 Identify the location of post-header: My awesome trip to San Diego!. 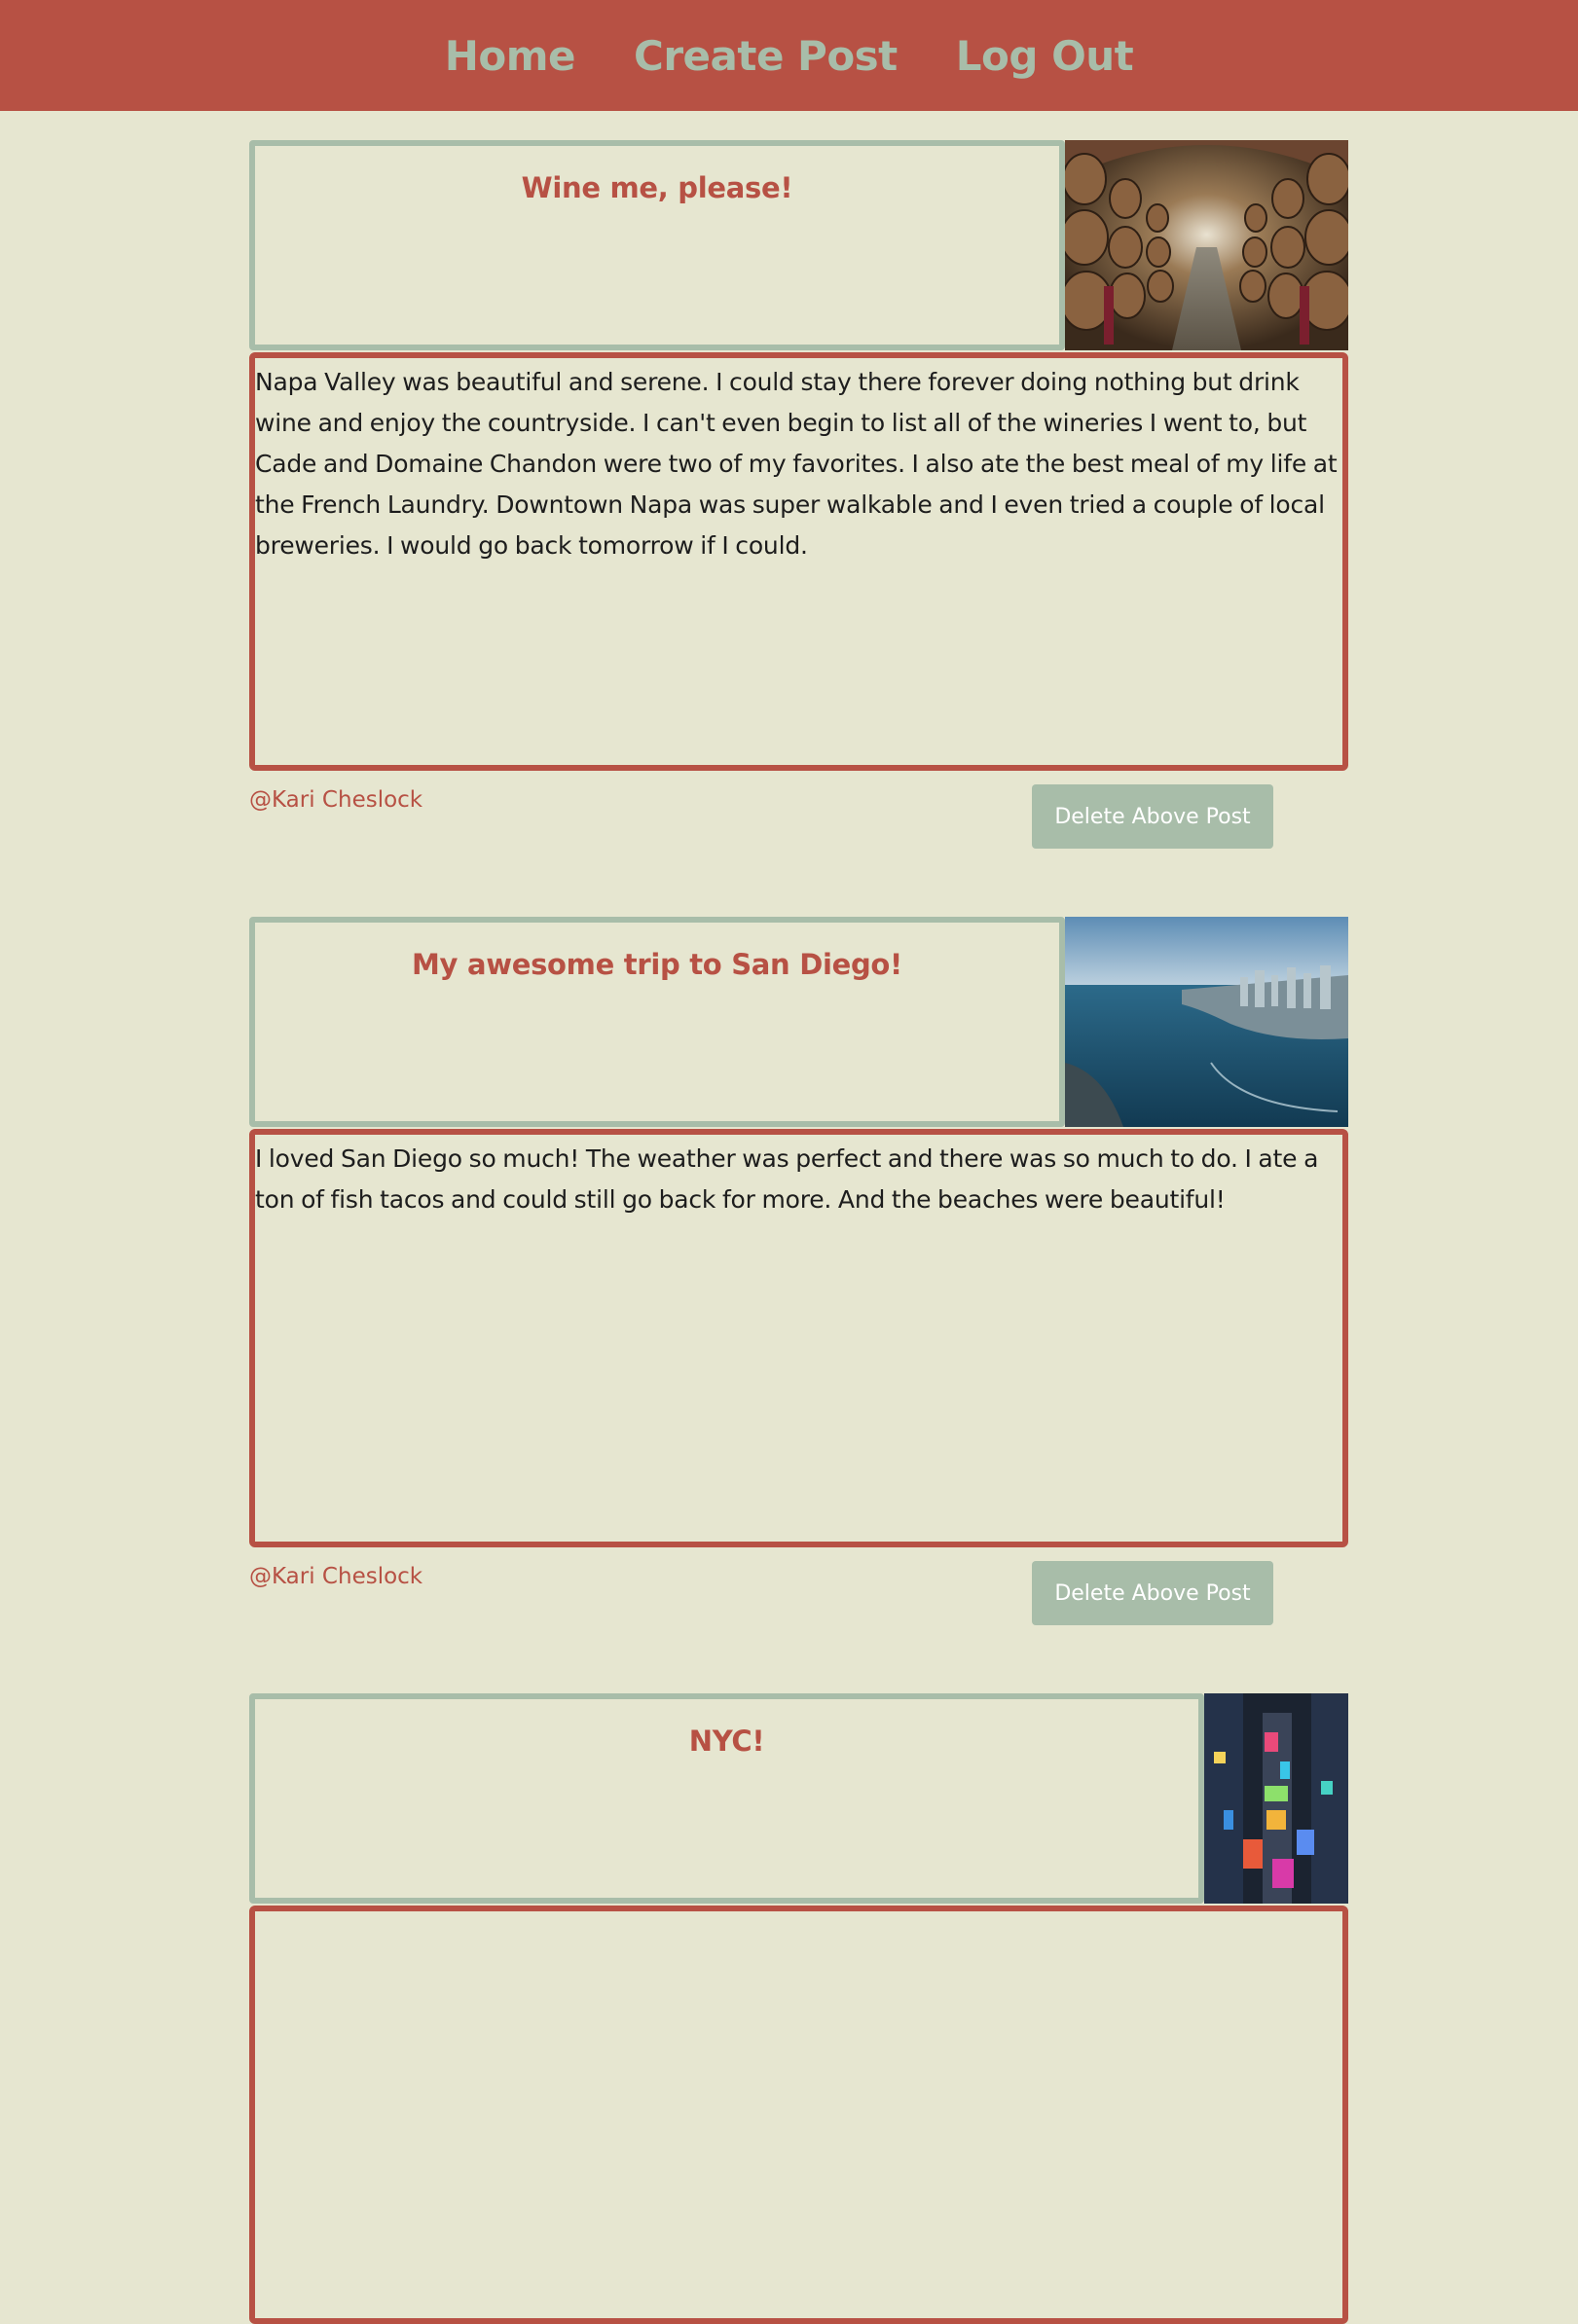
(798, 1022).